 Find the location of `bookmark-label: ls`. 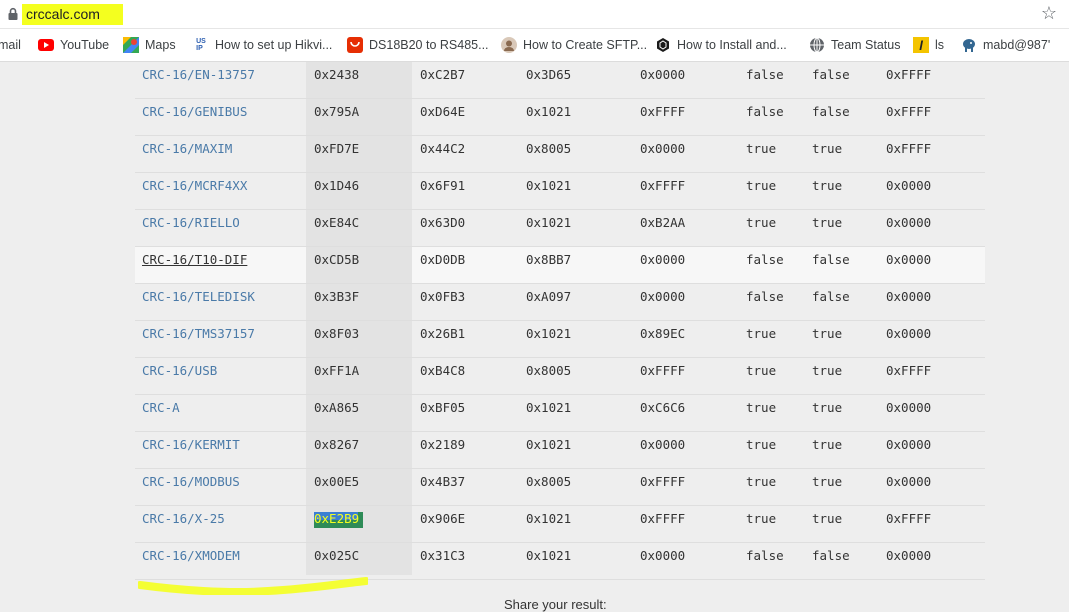

bookmark-label: ls is located at coordinates (940, 45).